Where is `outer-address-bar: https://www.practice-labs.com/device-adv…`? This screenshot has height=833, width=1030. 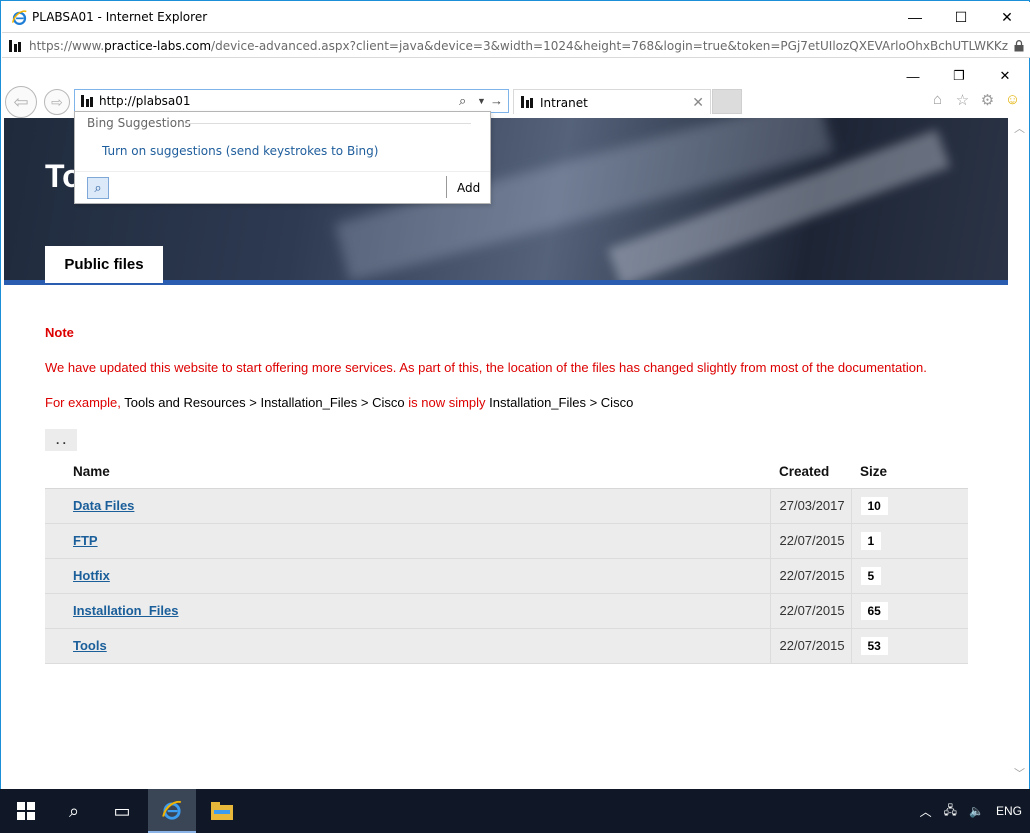
outer-address-bar: https://www.practice-labs.com/device-adv… is located at coordinates (516, 45).